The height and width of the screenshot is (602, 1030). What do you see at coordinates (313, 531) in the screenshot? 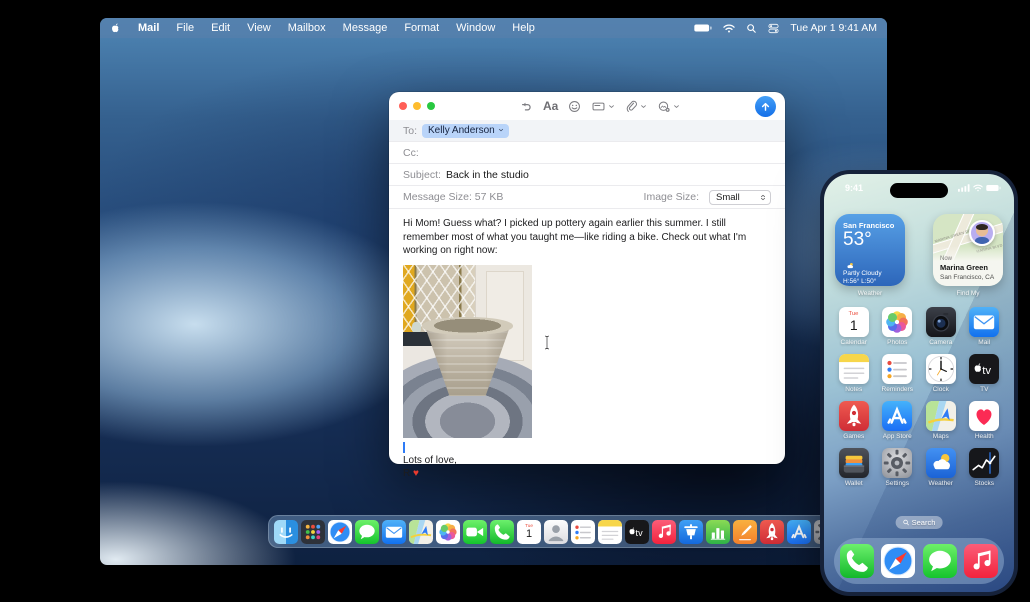
I see `dock-item-launchpad` at bounding box center [313, 531].